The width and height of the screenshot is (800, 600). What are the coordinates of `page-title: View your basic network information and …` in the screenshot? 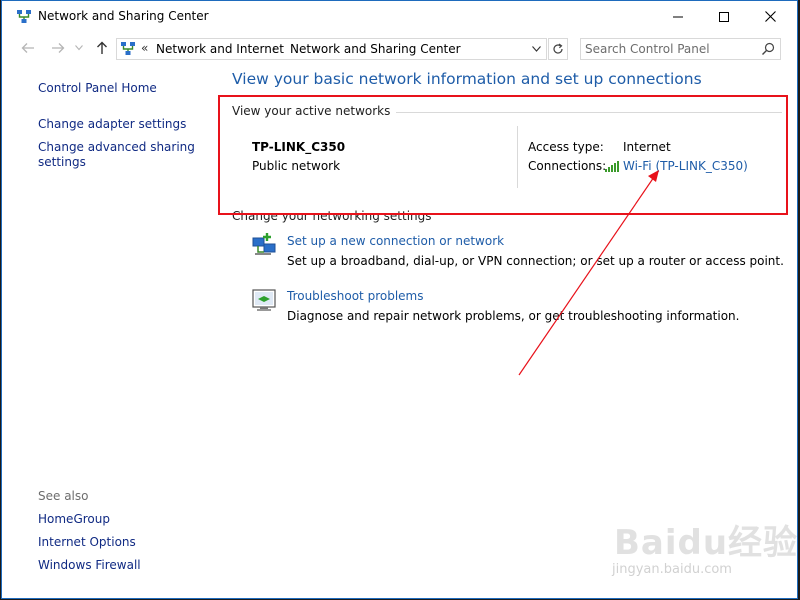 It's located at (467, 79).